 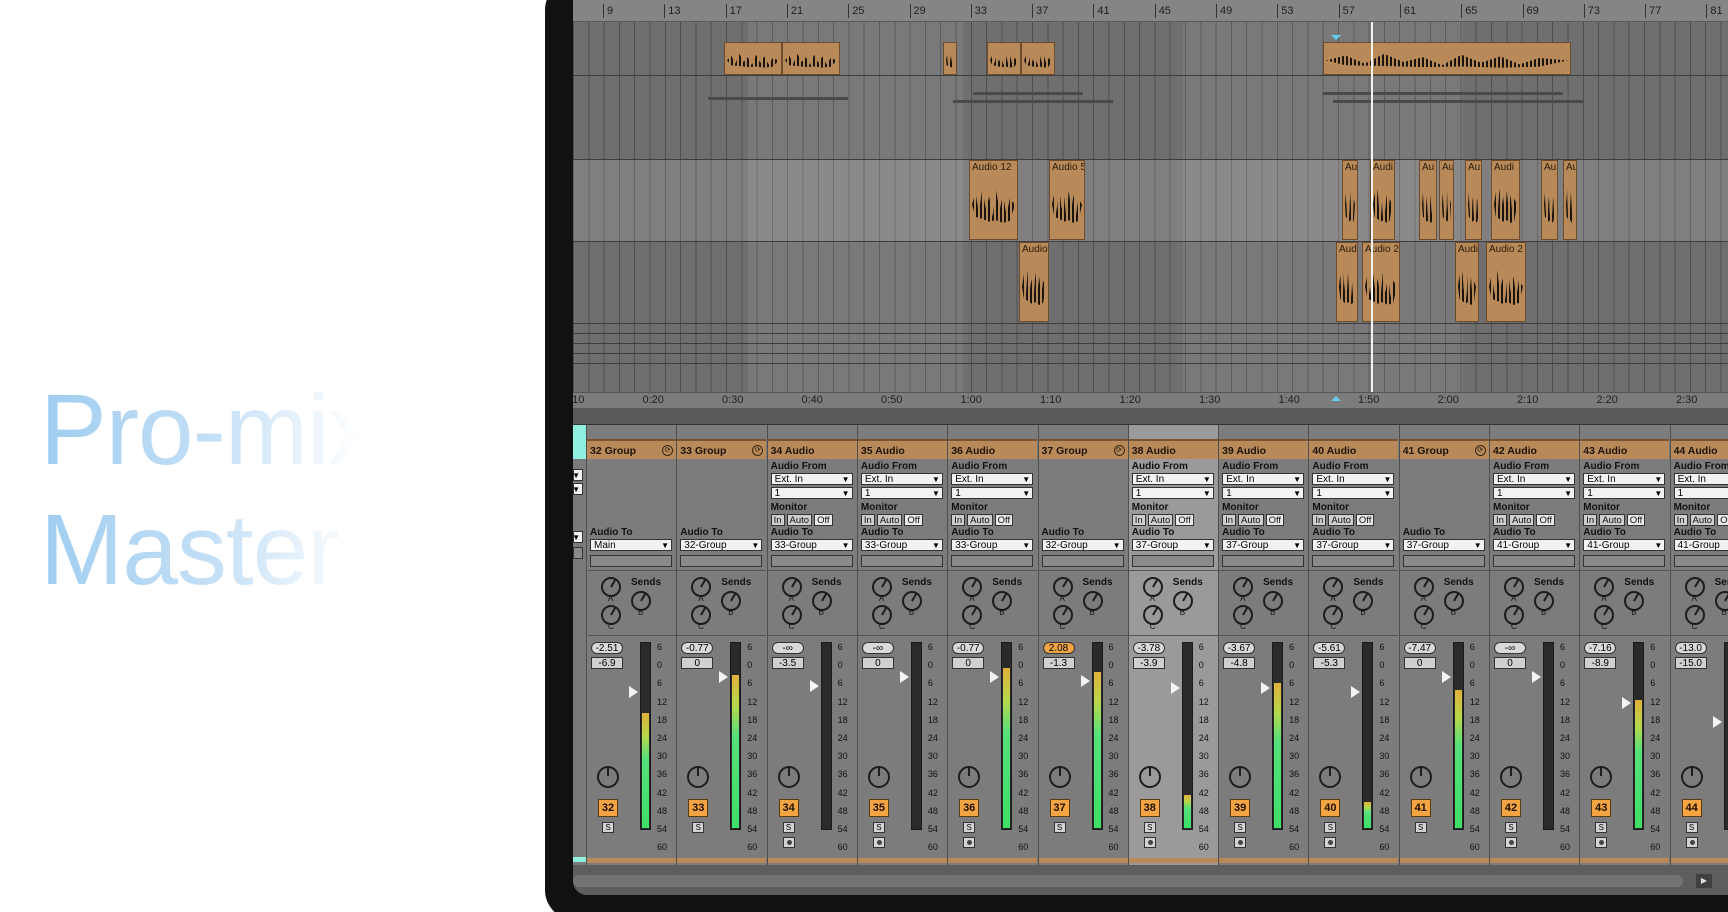 What do you see at coordinates (608, 808) in the screenshot?
I see `track-activator-button: 32` at bounding box center [608, 808].